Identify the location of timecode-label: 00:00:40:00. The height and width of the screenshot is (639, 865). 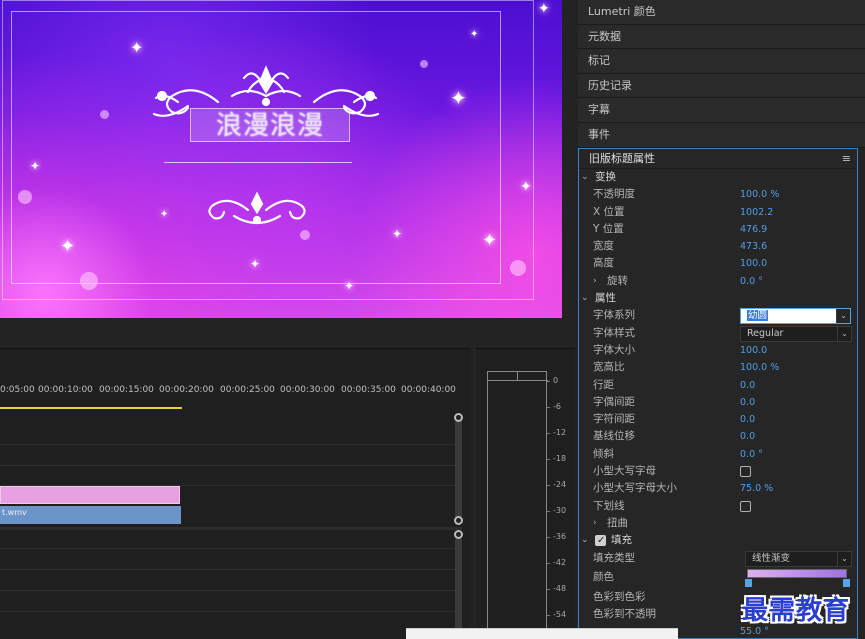
(428, 390).